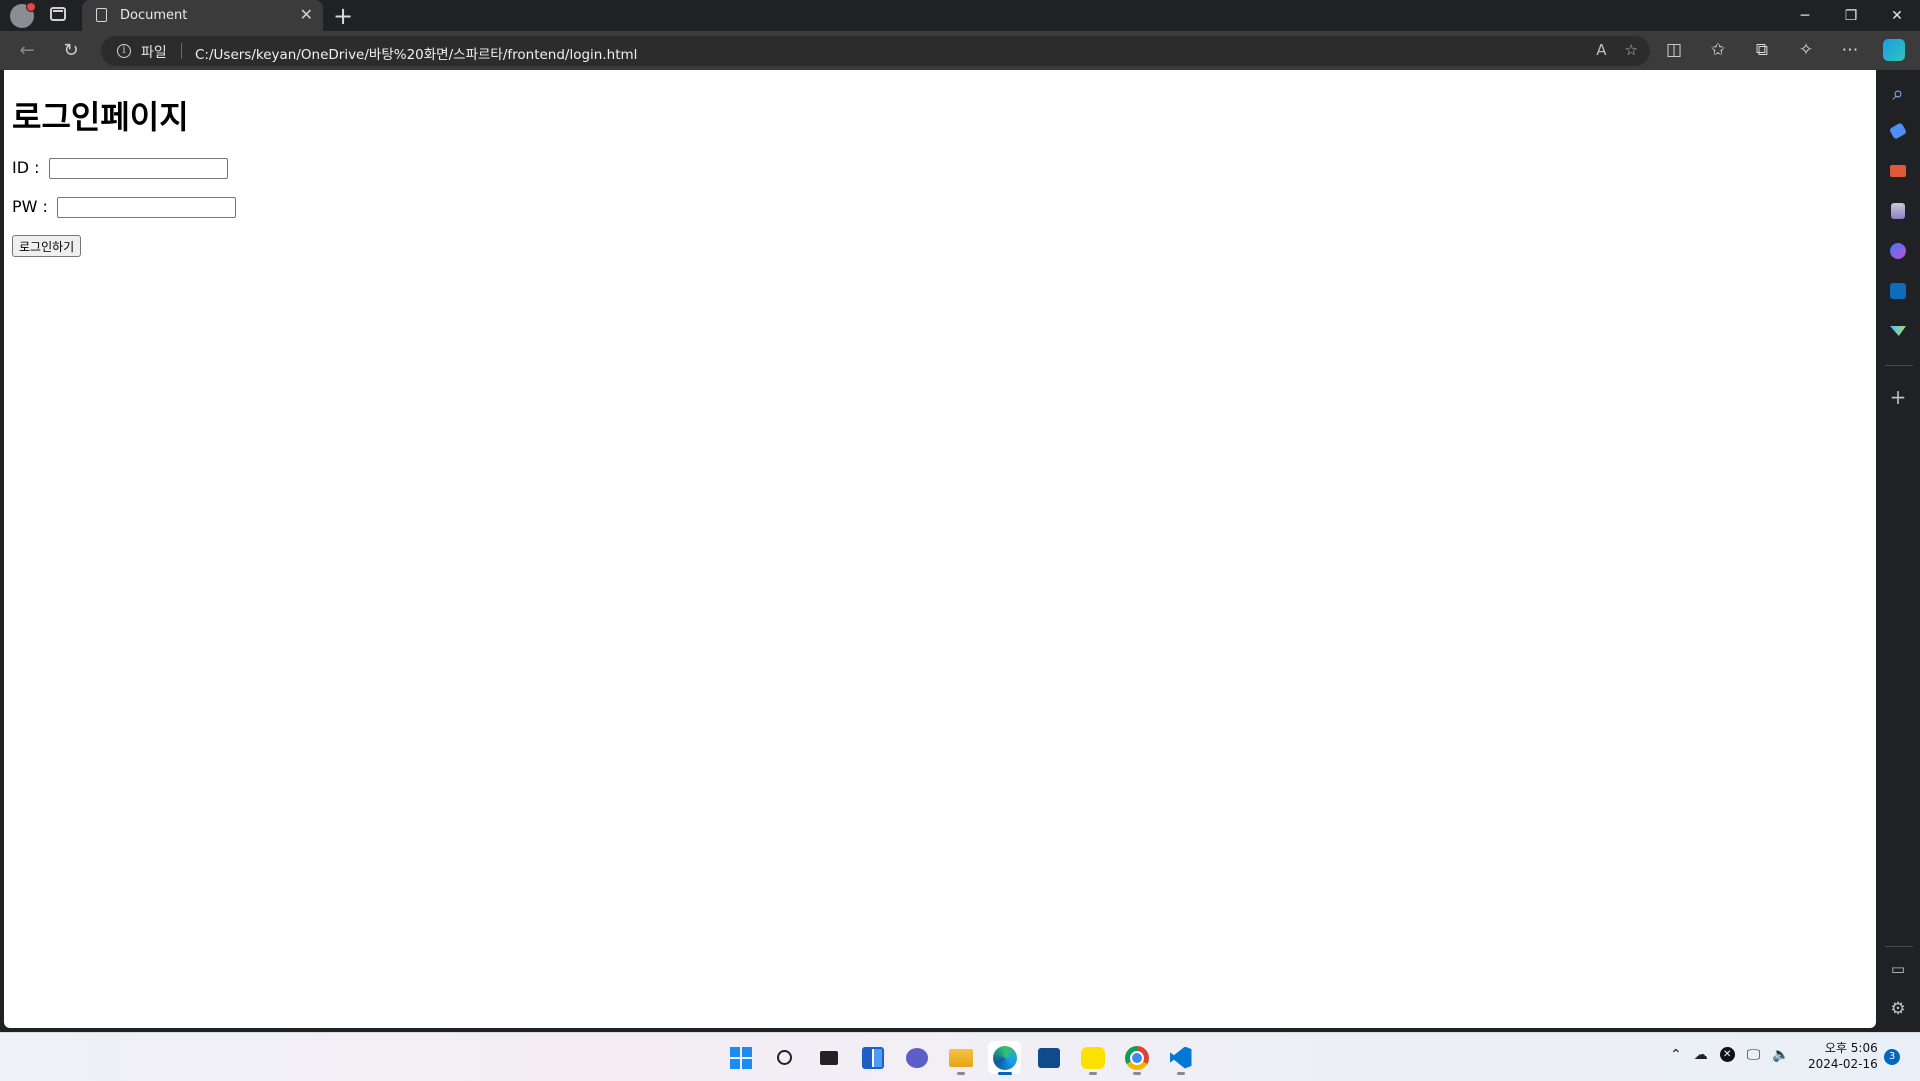  Describe the element at coordinates (138, 168) in the screenshot. I see `id-input` at that location.